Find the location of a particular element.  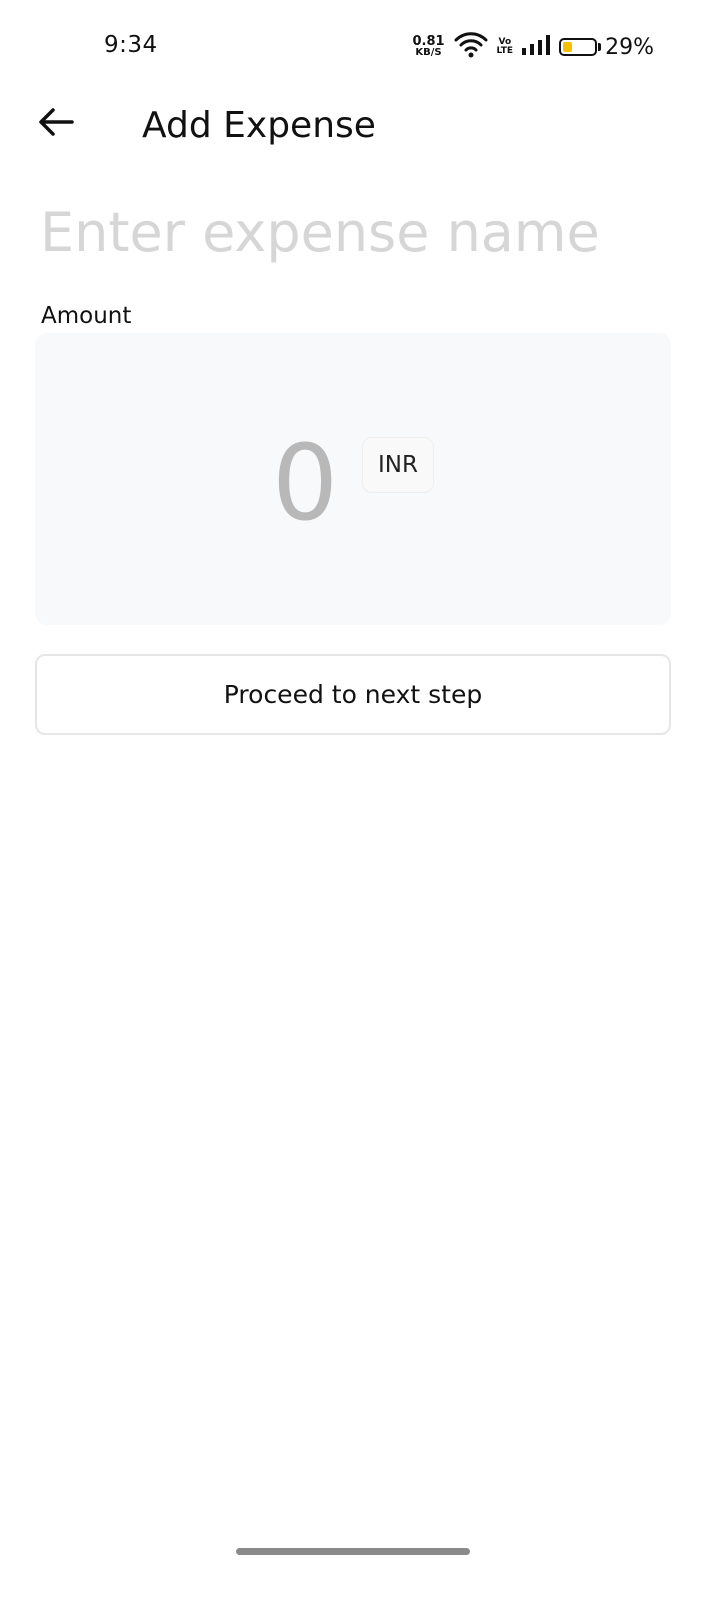

battery-fill is located at coordinates (568, 47).